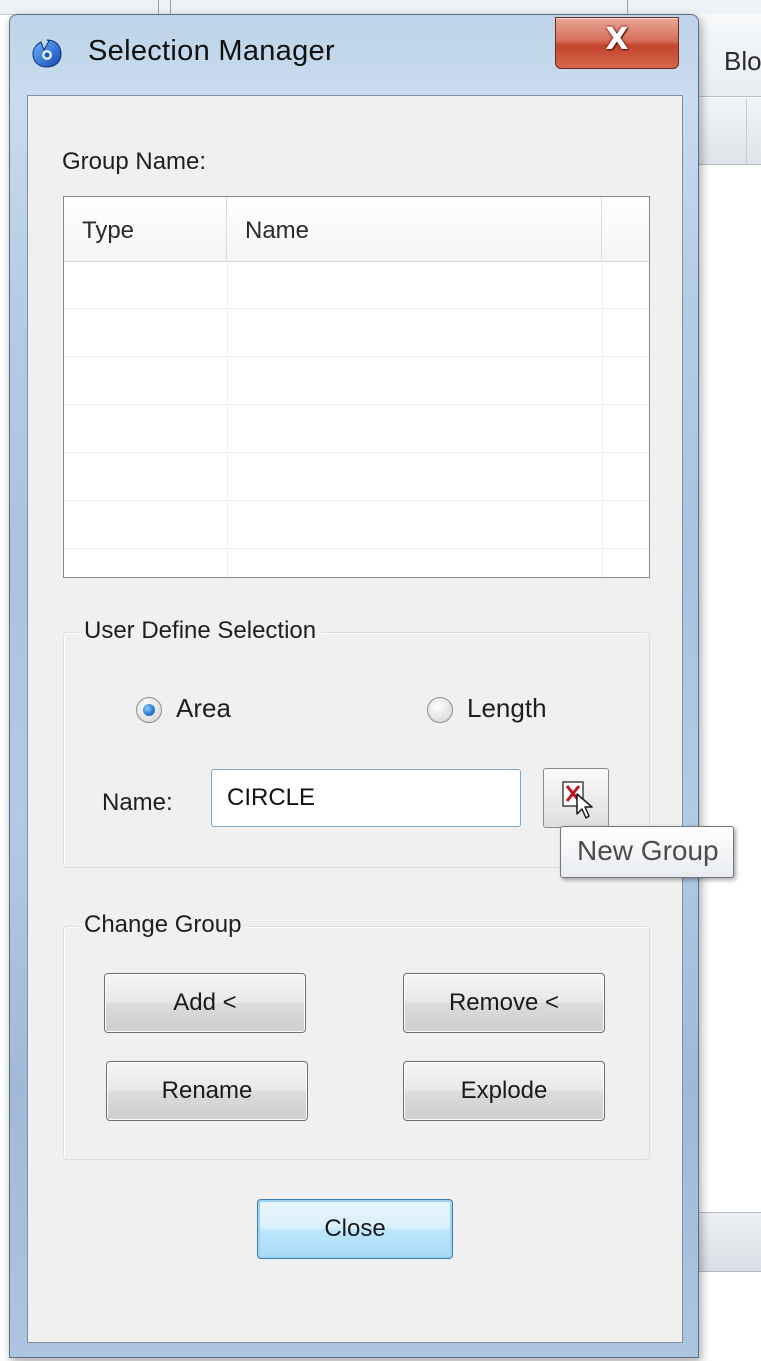 The width and height of the screenshot is (761, 1361). I want to click on length-radio-label: Length, so click(507, 708).